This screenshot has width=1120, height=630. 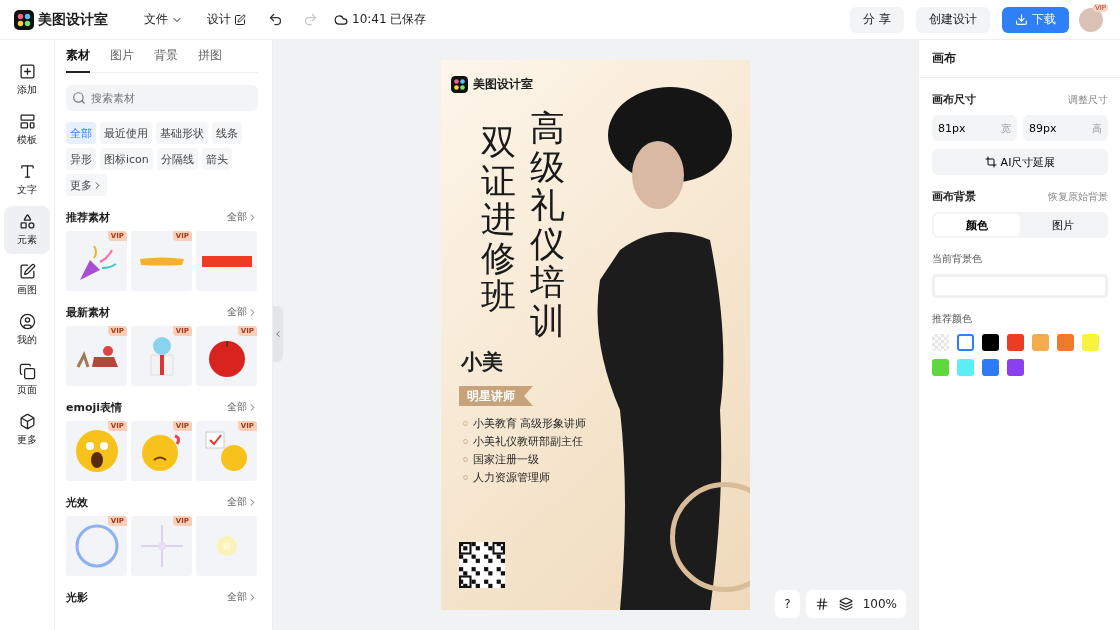 What do you see at coordinates (78, 56) in the screenshot?
I see `panel-tab: 素材` at bounding box center [78, 56].